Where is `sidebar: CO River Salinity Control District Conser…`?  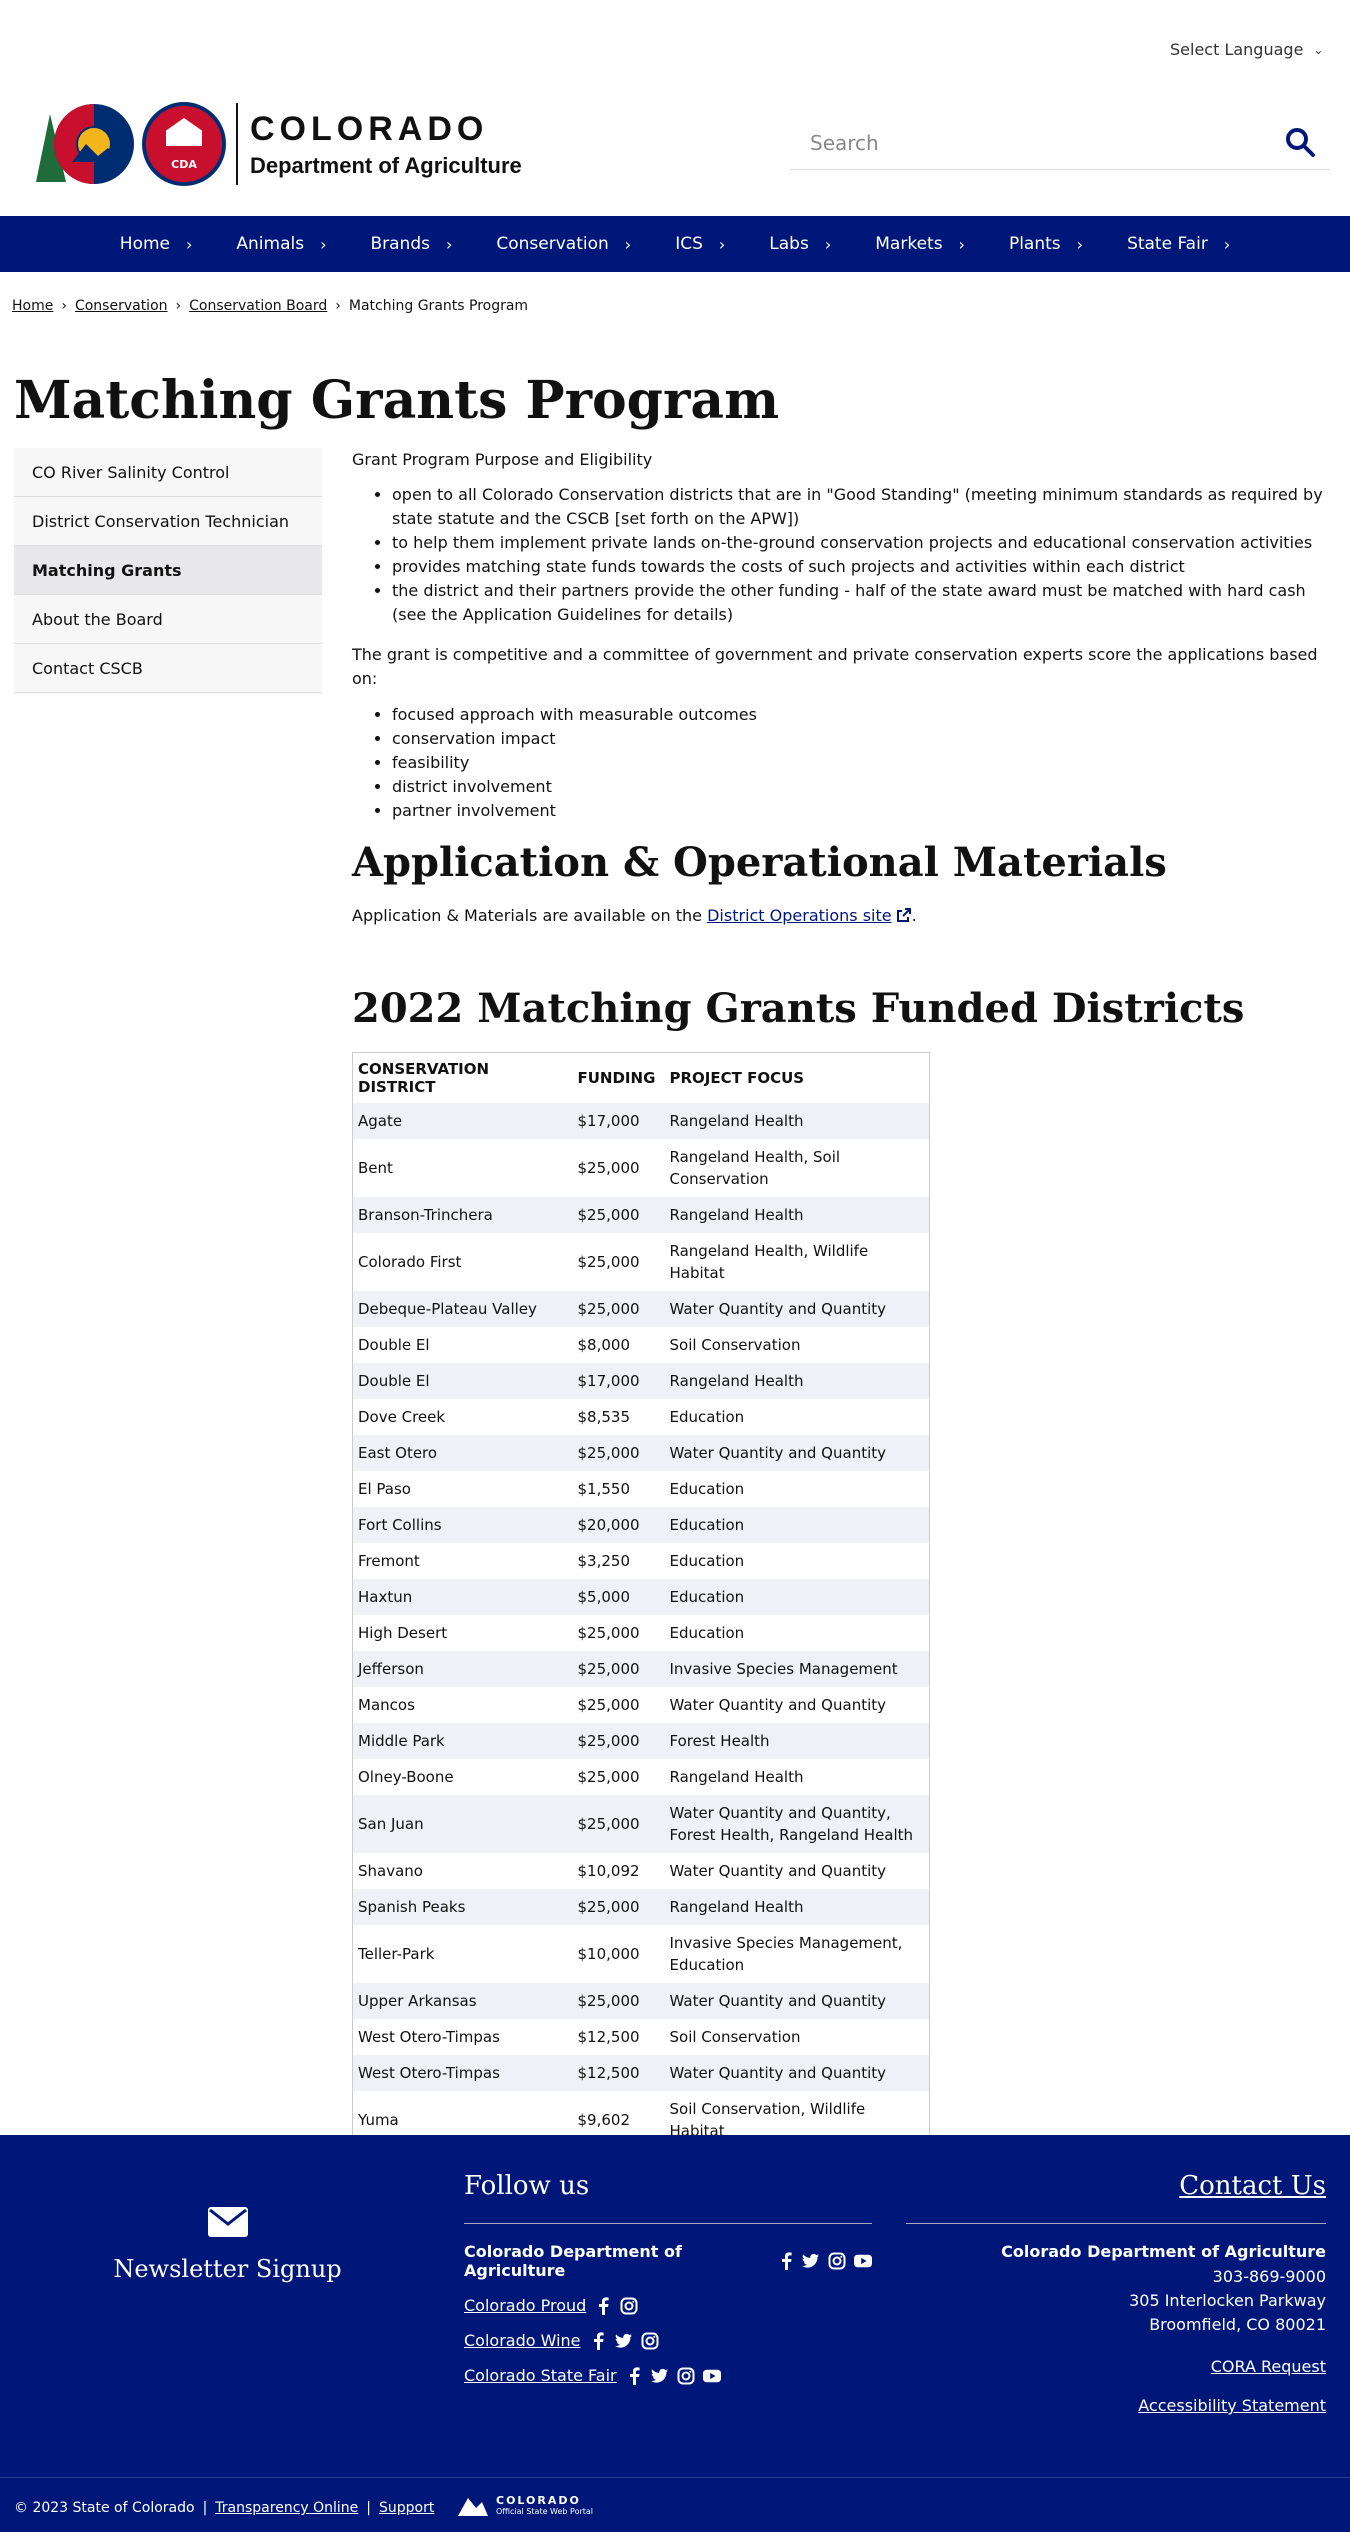 sidebar: CO River Salinity Control District Conser… is located at coordinates (168, 570).